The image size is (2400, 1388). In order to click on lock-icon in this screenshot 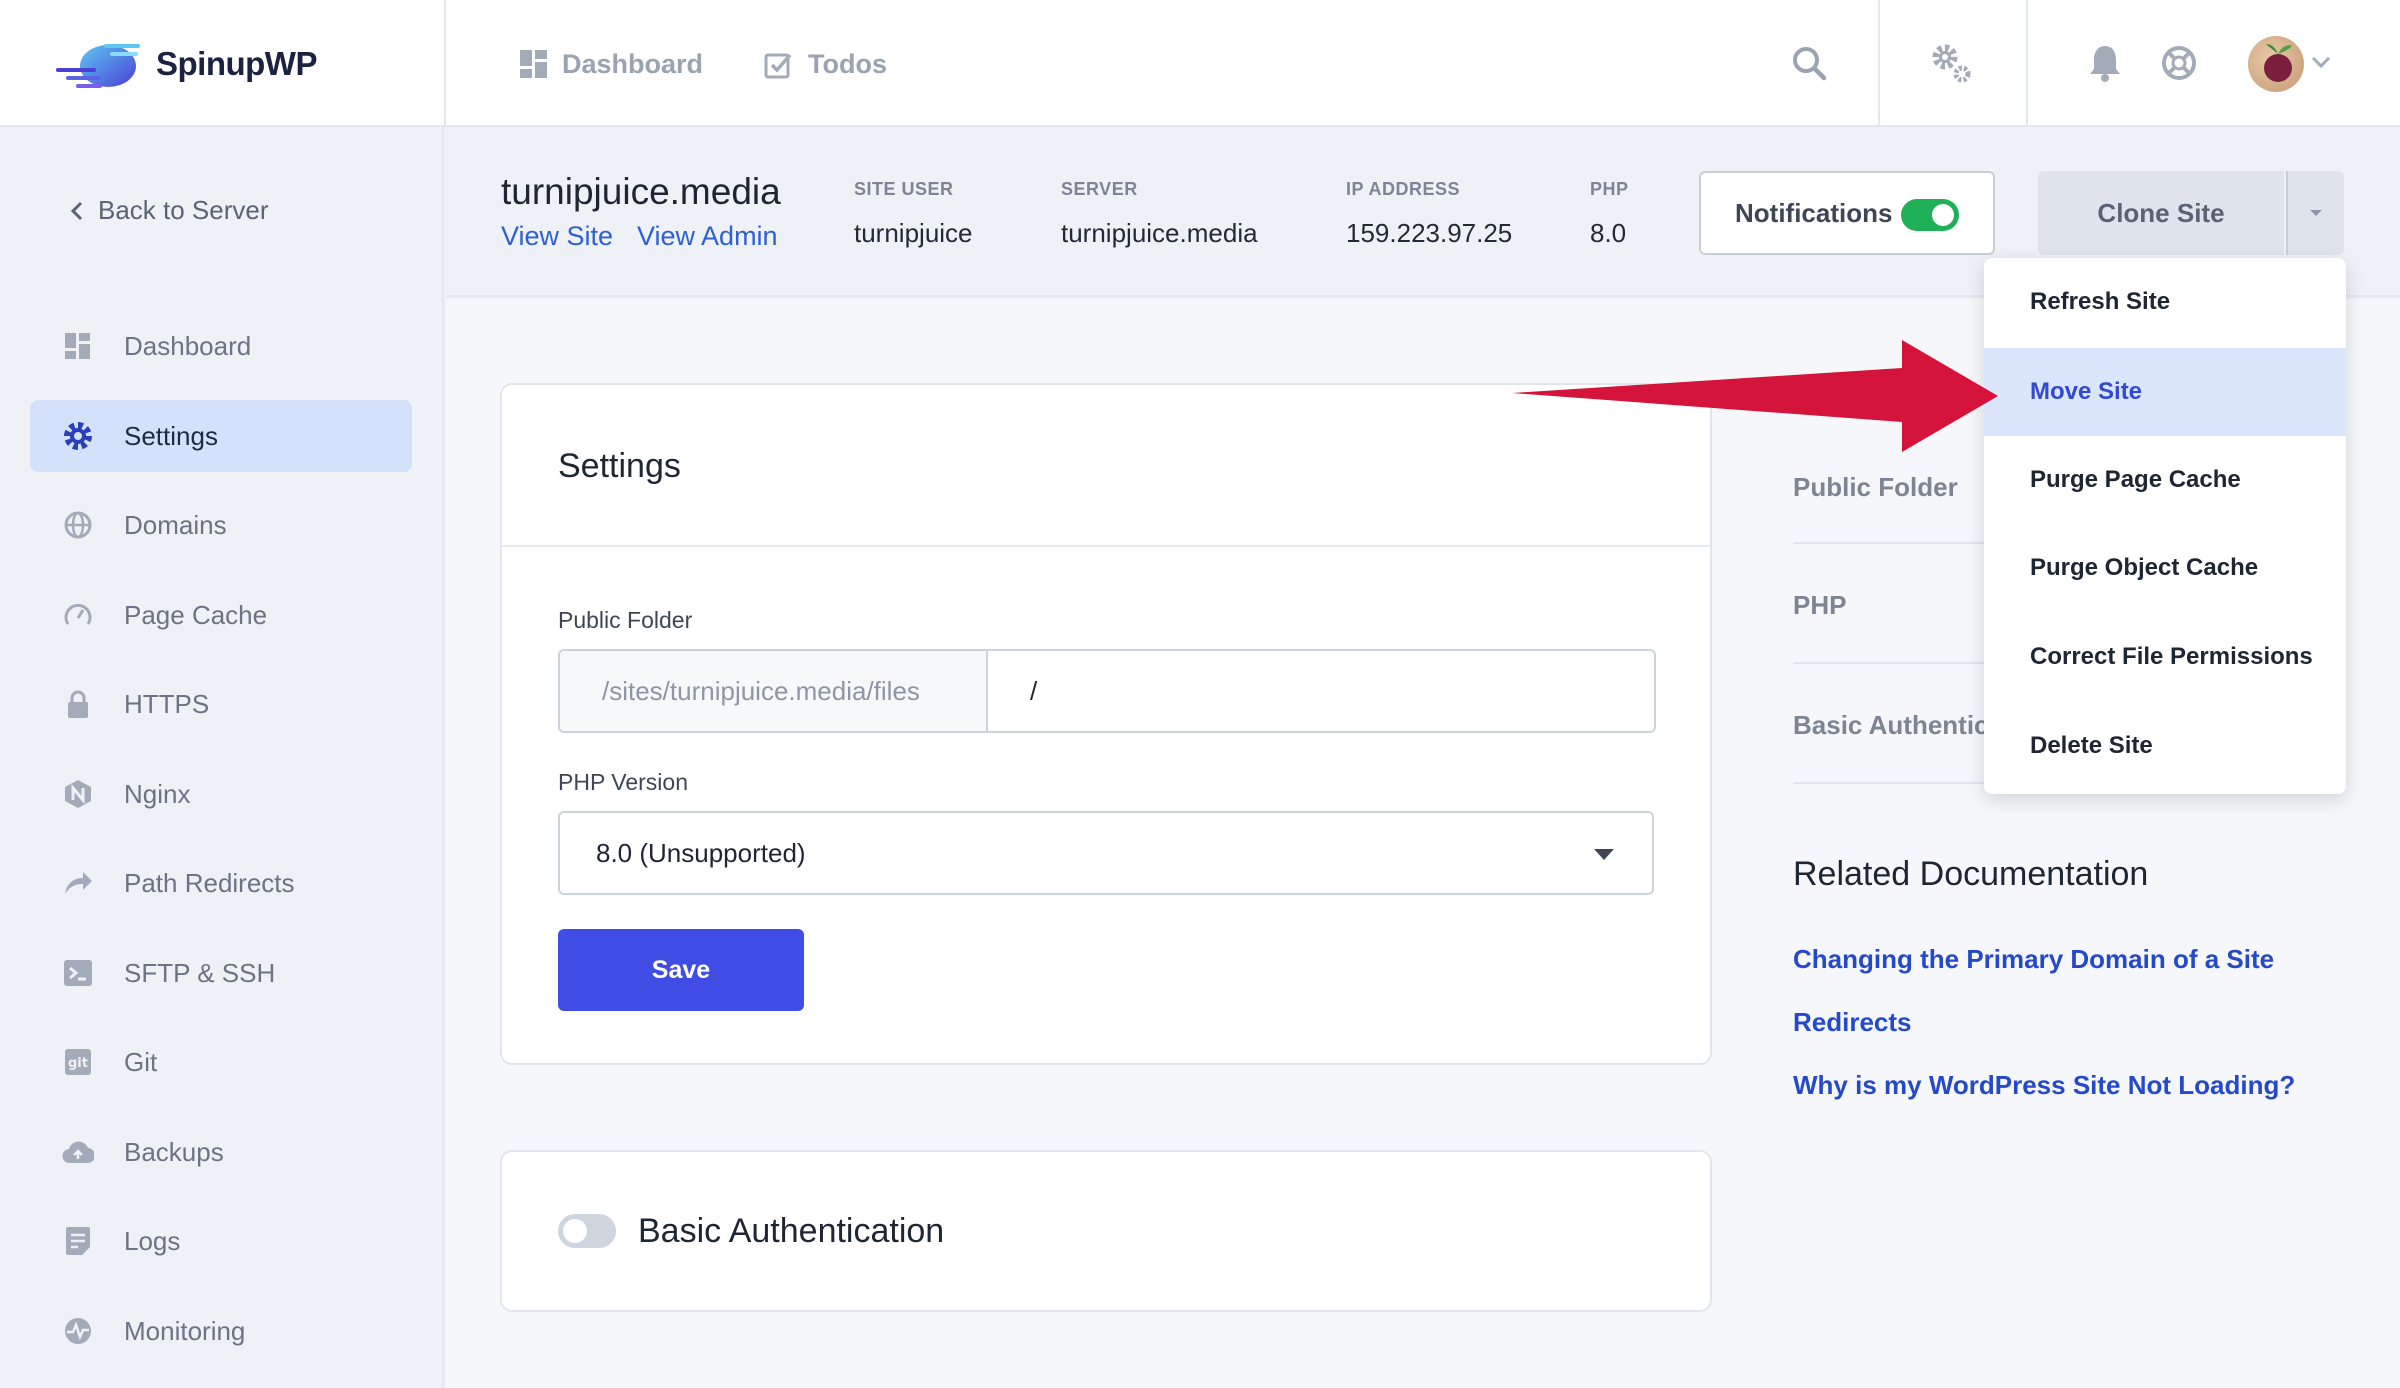, I will do `click(78, 704)`.